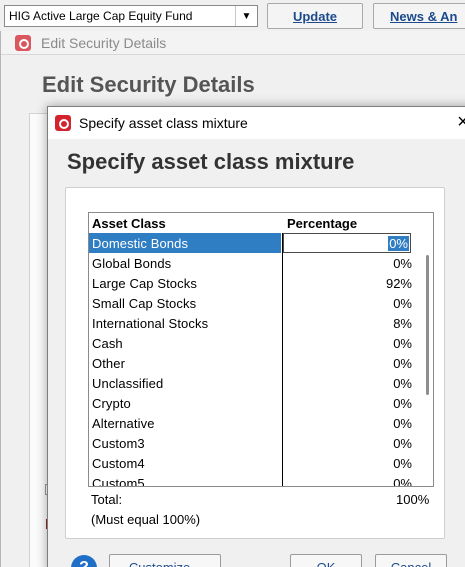 The height and width of the screenshot is (567, 465). What do you see at coordinates (255, 383) in the screenshot?
I see `table-row: Unclassified 0%` at bounding box center [255, 383].